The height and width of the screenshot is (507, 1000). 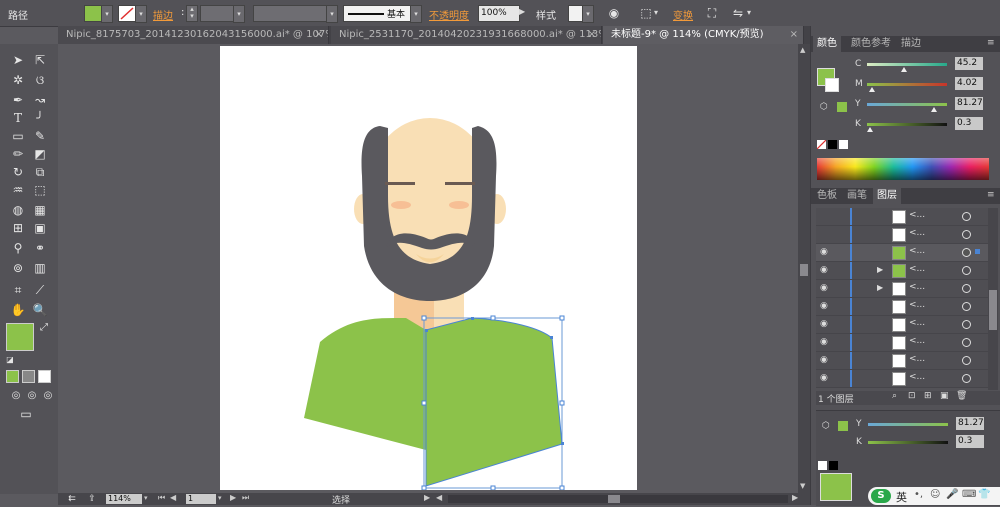 I want to click on layers-scrollbar, so click(x=993, y=299).